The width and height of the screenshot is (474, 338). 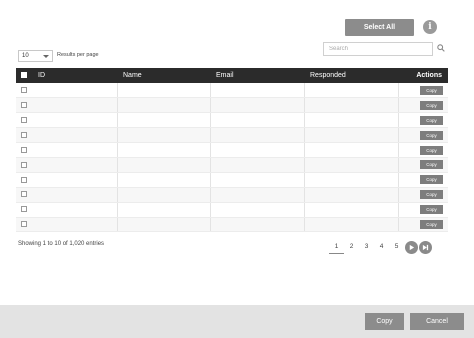 I want to click on page-1: 1, so click(x=336, y=247).